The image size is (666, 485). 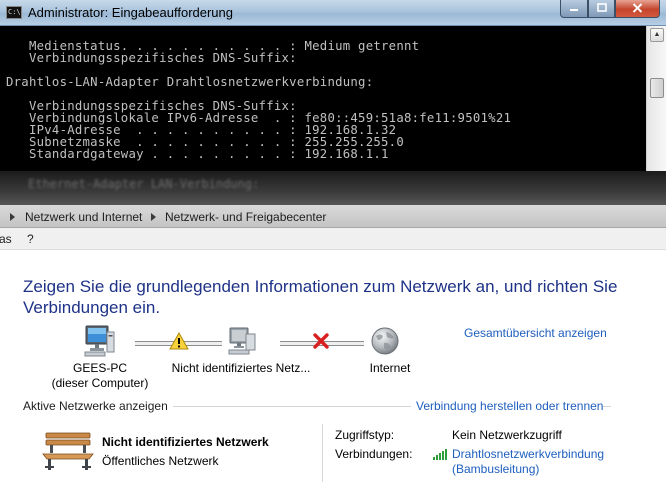 I want to click on close-button, so click(x=637, y=9).